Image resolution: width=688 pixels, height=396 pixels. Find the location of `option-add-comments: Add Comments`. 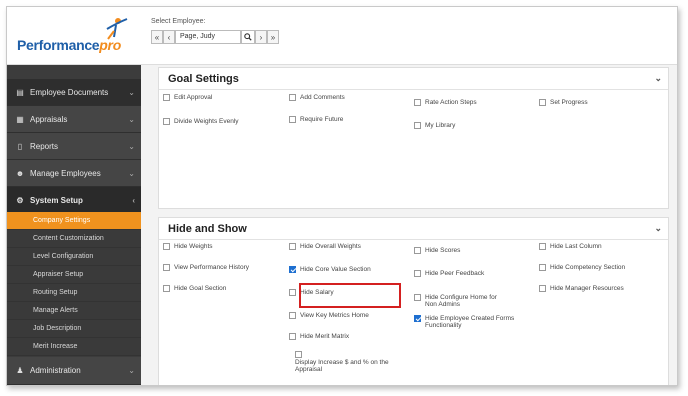

option-add-comments: Add Comments is located at coordinates (317, 97).